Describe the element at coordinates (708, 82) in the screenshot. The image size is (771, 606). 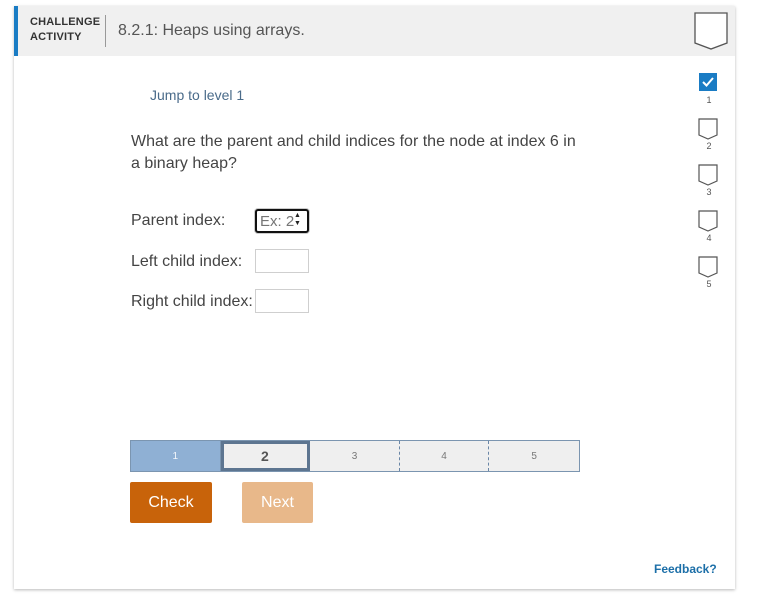
I see `checked-level-icon` at that location.